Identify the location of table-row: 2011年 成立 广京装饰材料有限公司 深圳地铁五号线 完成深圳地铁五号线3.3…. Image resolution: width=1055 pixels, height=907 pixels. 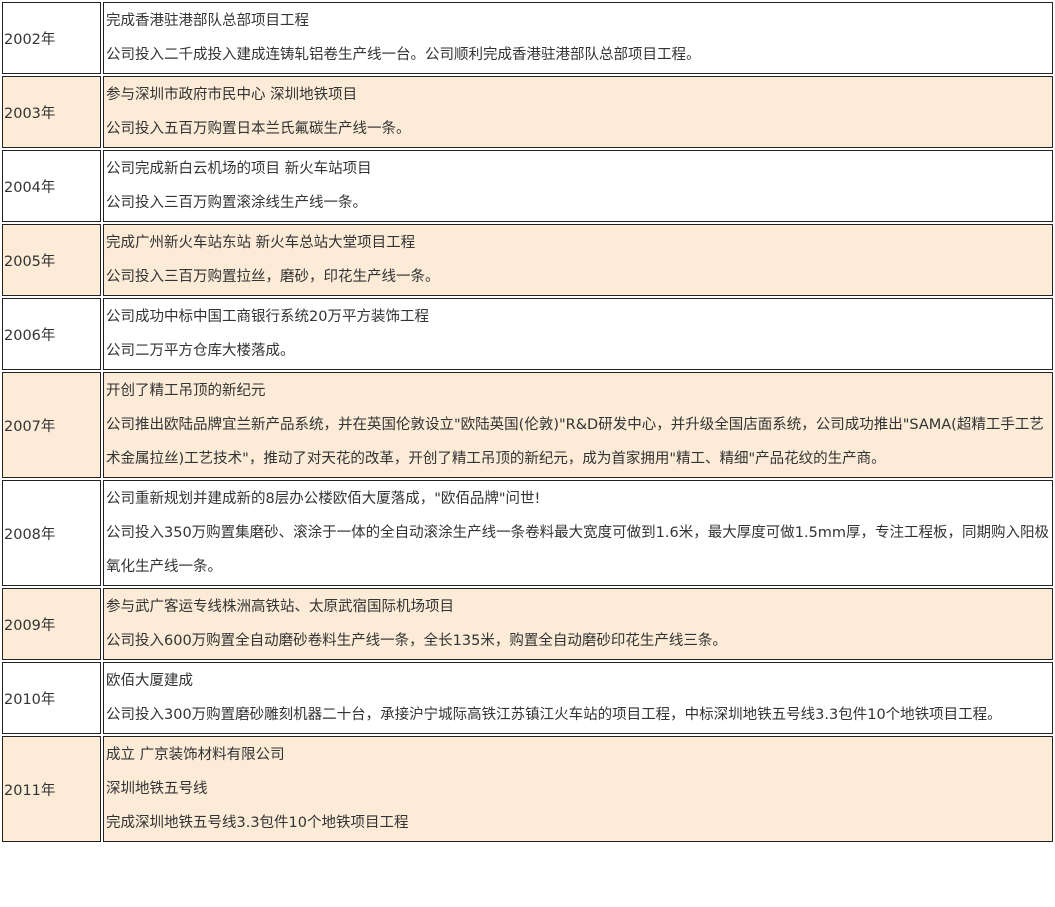
(527, 789).